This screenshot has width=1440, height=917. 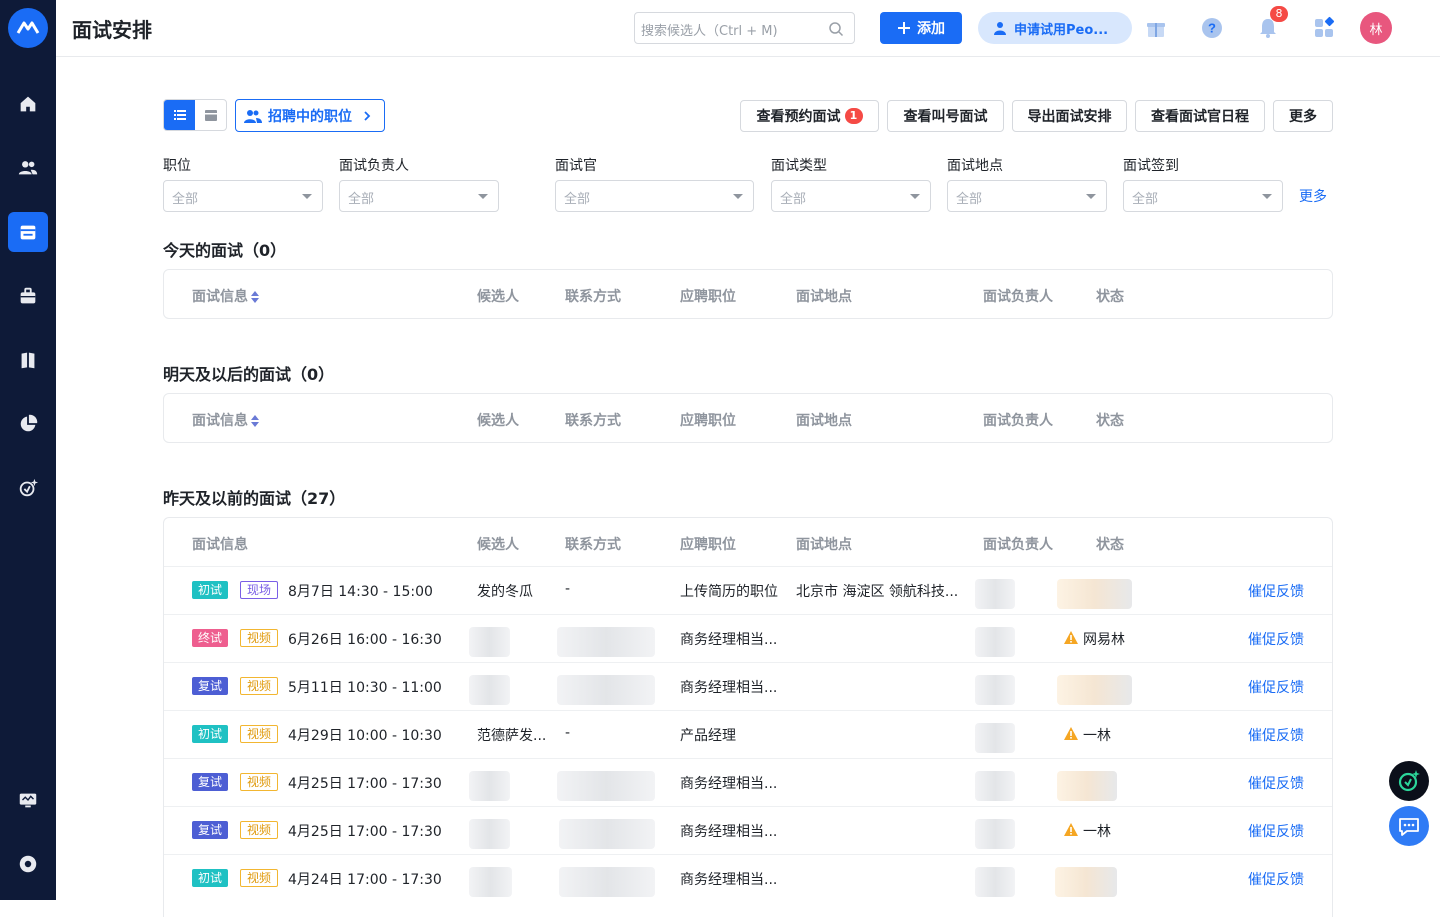 What do you see at coordinates (243, 196) in the screenshot?
I see `position-select: 全部` at bounding box center [243, 196].